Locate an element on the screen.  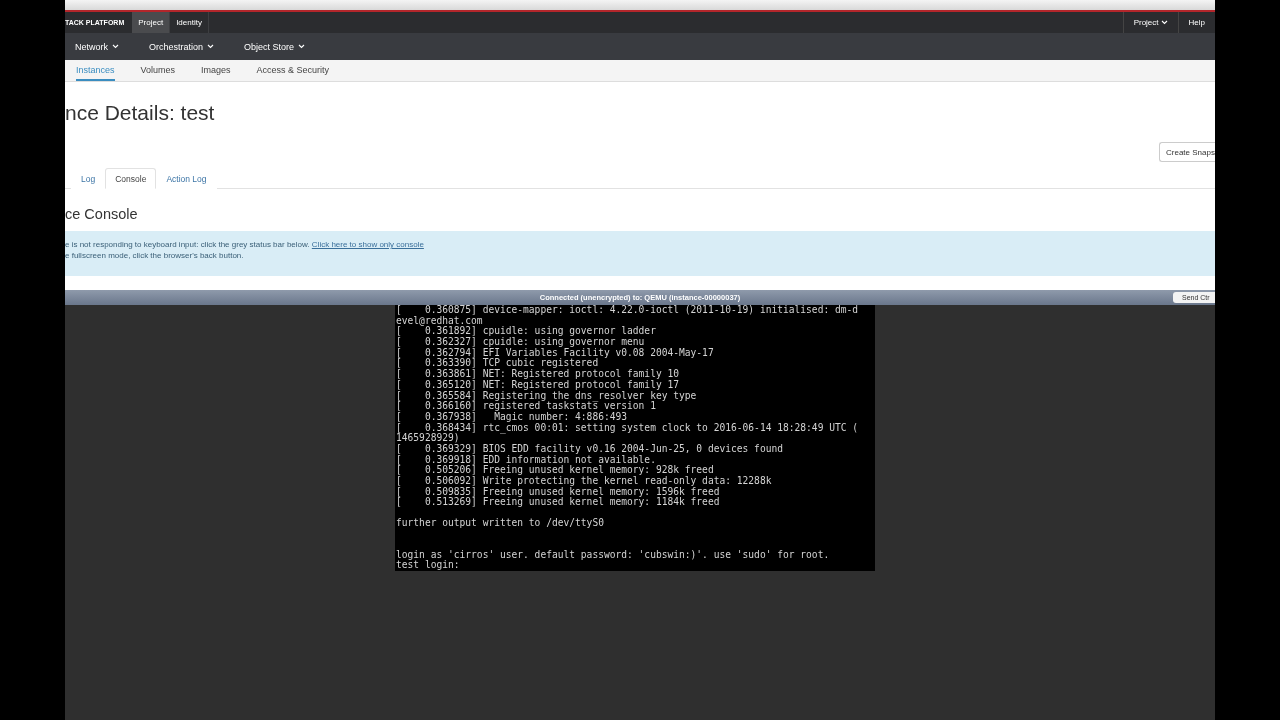
sub-nav-tab: Images is located at coordinates (216, 70).